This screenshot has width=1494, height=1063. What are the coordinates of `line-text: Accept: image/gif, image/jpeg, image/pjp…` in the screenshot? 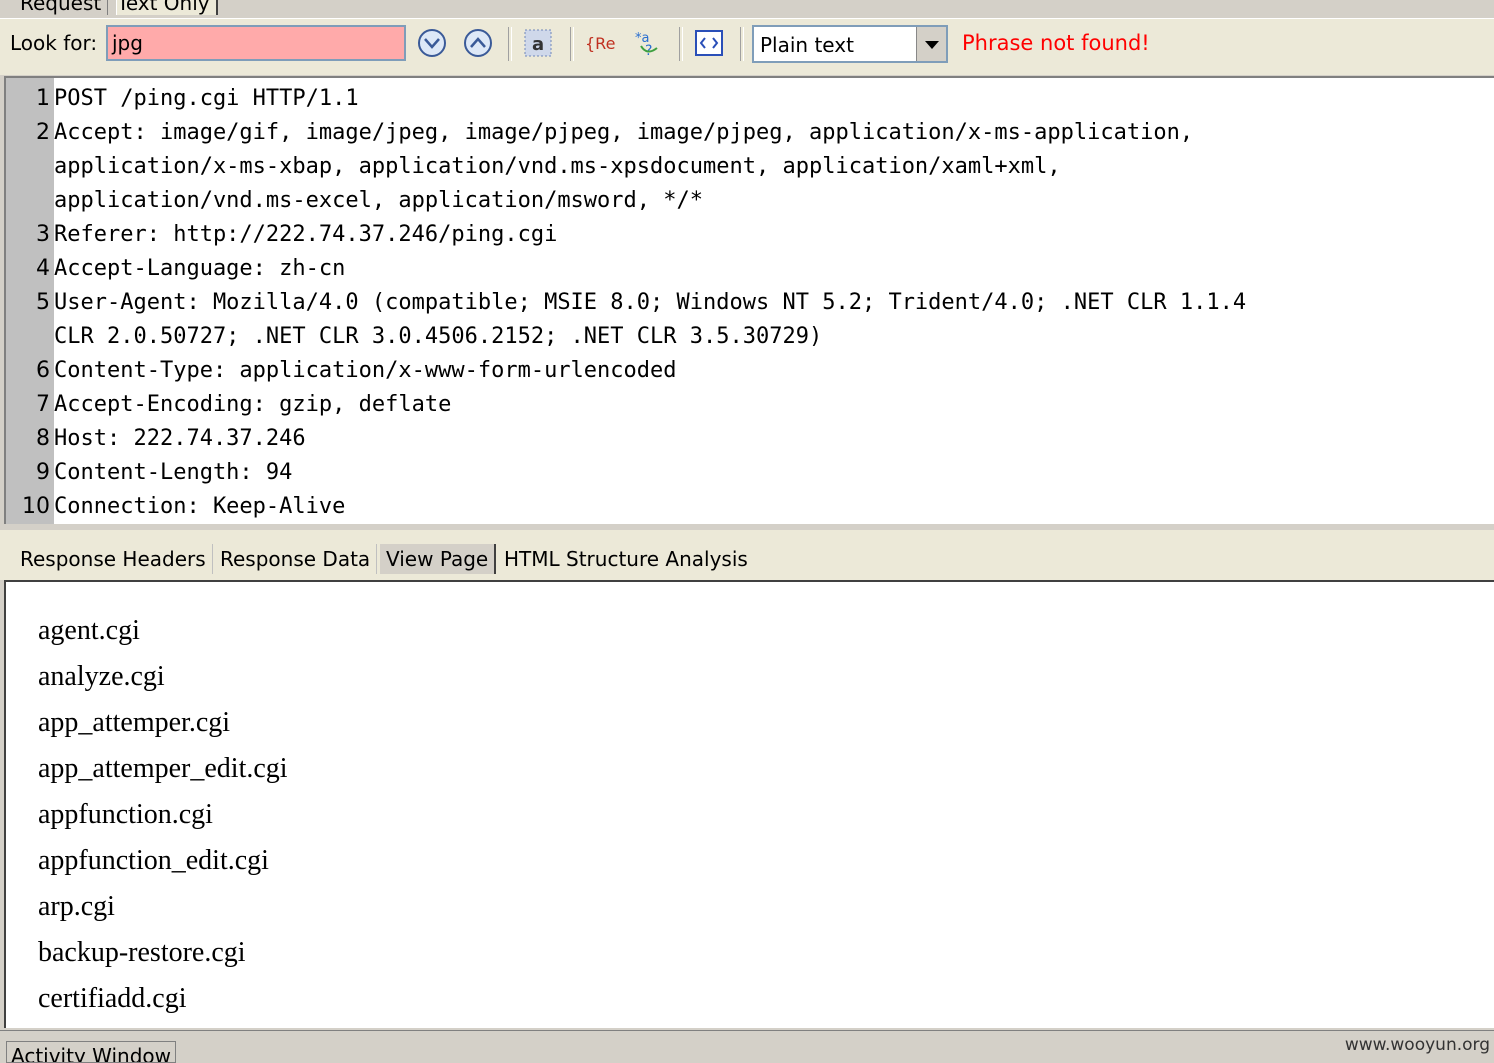 It's located at (624, 132).